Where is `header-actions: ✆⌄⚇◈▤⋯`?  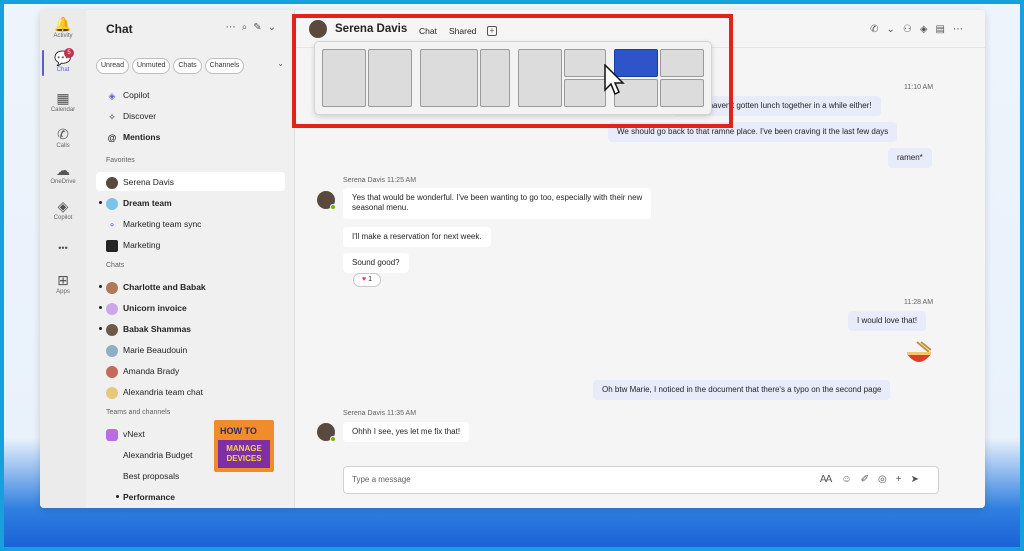 header-actions: ✆⌄⚇◈▤⋯ is located at coordinates (920, 29).